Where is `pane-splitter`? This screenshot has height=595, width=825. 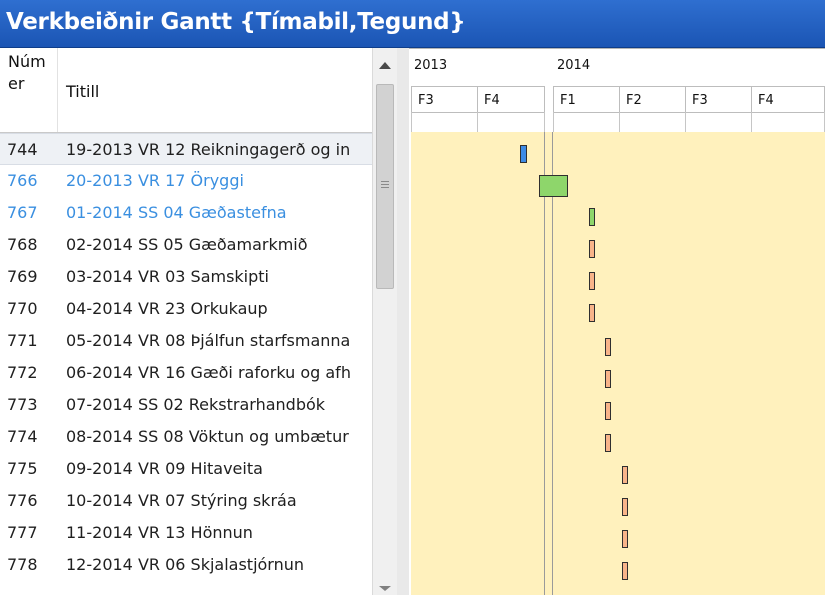
pane-splitter is located at coordinates (403, 321).